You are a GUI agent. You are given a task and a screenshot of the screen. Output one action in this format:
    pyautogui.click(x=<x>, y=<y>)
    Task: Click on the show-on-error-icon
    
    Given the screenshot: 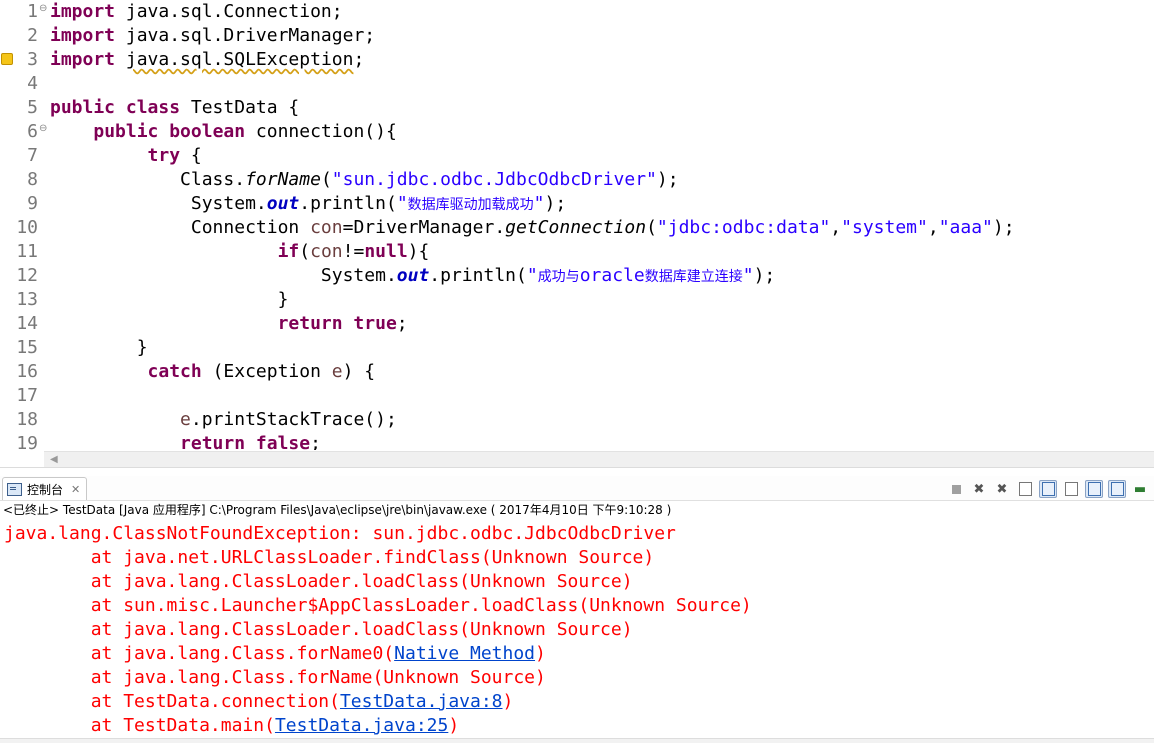 What is the action you would take?
    pyautogui.click(x=1094, y=489)
    